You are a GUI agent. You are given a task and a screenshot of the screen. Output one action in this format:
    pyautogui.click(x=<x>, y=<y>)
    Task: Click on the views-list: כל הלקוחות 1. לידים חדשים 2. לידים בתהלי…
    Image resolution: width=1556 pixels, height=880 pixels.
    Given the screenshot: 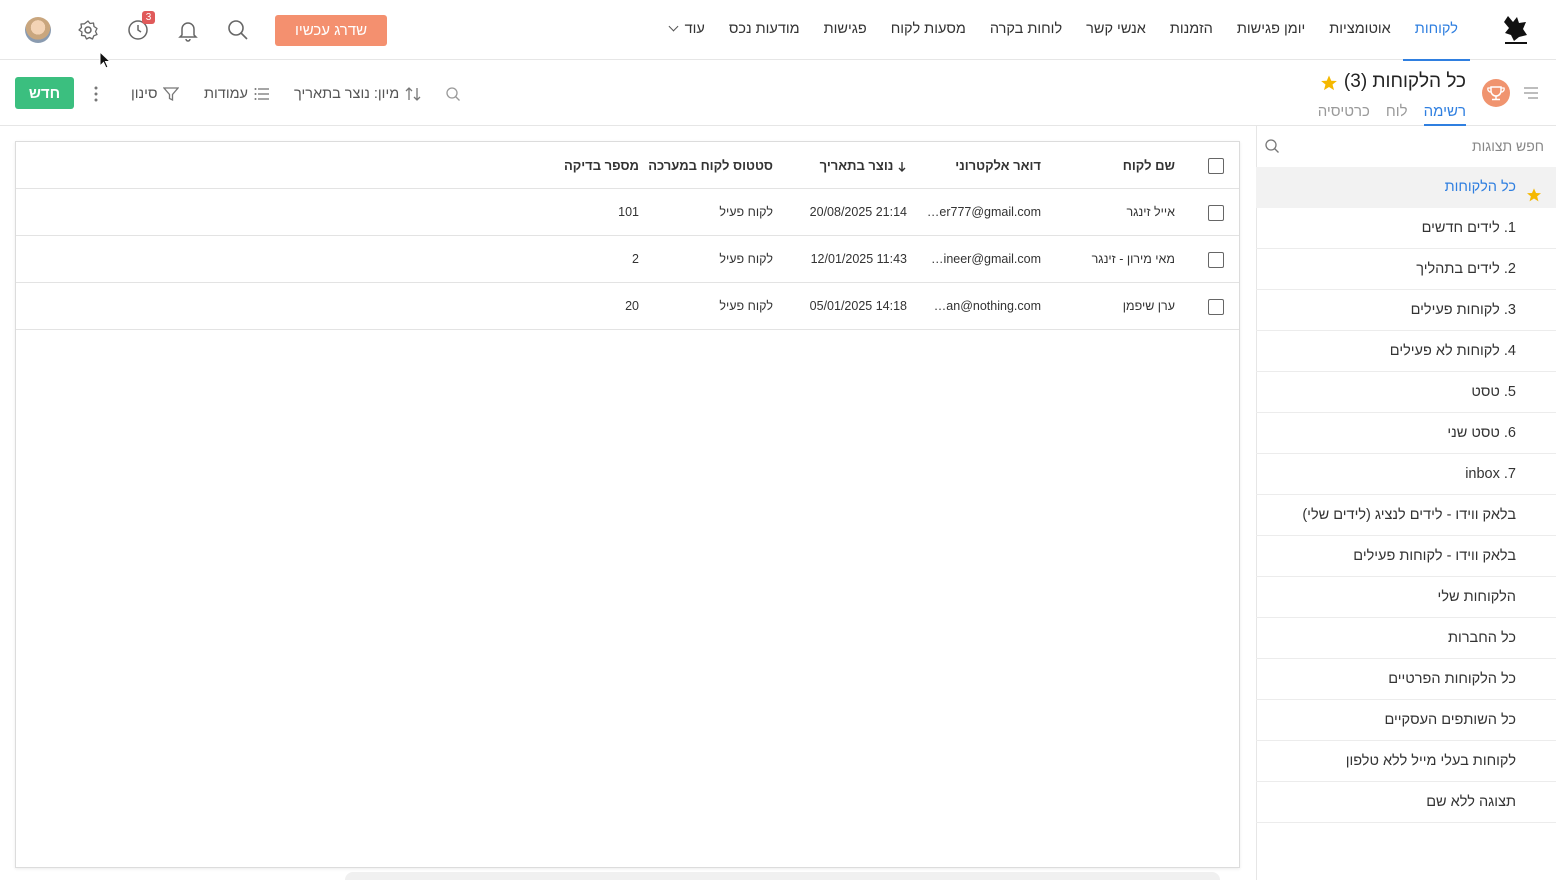 What is the action you would take?
    pyautogui.click(x=1406, y=495)
    